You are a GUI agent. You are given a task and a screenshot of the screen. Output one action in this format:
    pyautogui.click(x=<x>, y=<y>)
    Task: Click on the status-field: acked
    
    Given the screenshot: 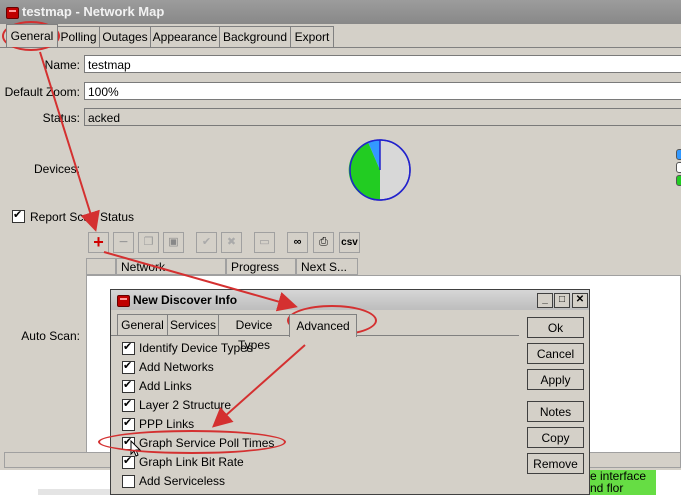 What is the action you would take?
    pyautogui.click(x=382, y=117)
    